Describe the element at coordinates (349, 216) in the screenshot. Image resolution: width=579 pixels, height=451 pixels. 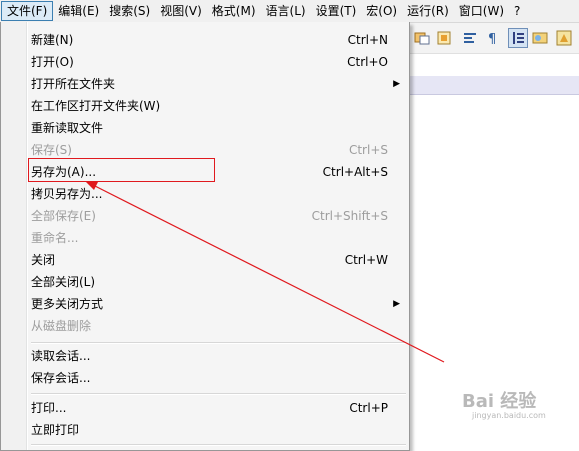
I see `menu-item-shortcut: Ctrl+Shift+S` at that location.